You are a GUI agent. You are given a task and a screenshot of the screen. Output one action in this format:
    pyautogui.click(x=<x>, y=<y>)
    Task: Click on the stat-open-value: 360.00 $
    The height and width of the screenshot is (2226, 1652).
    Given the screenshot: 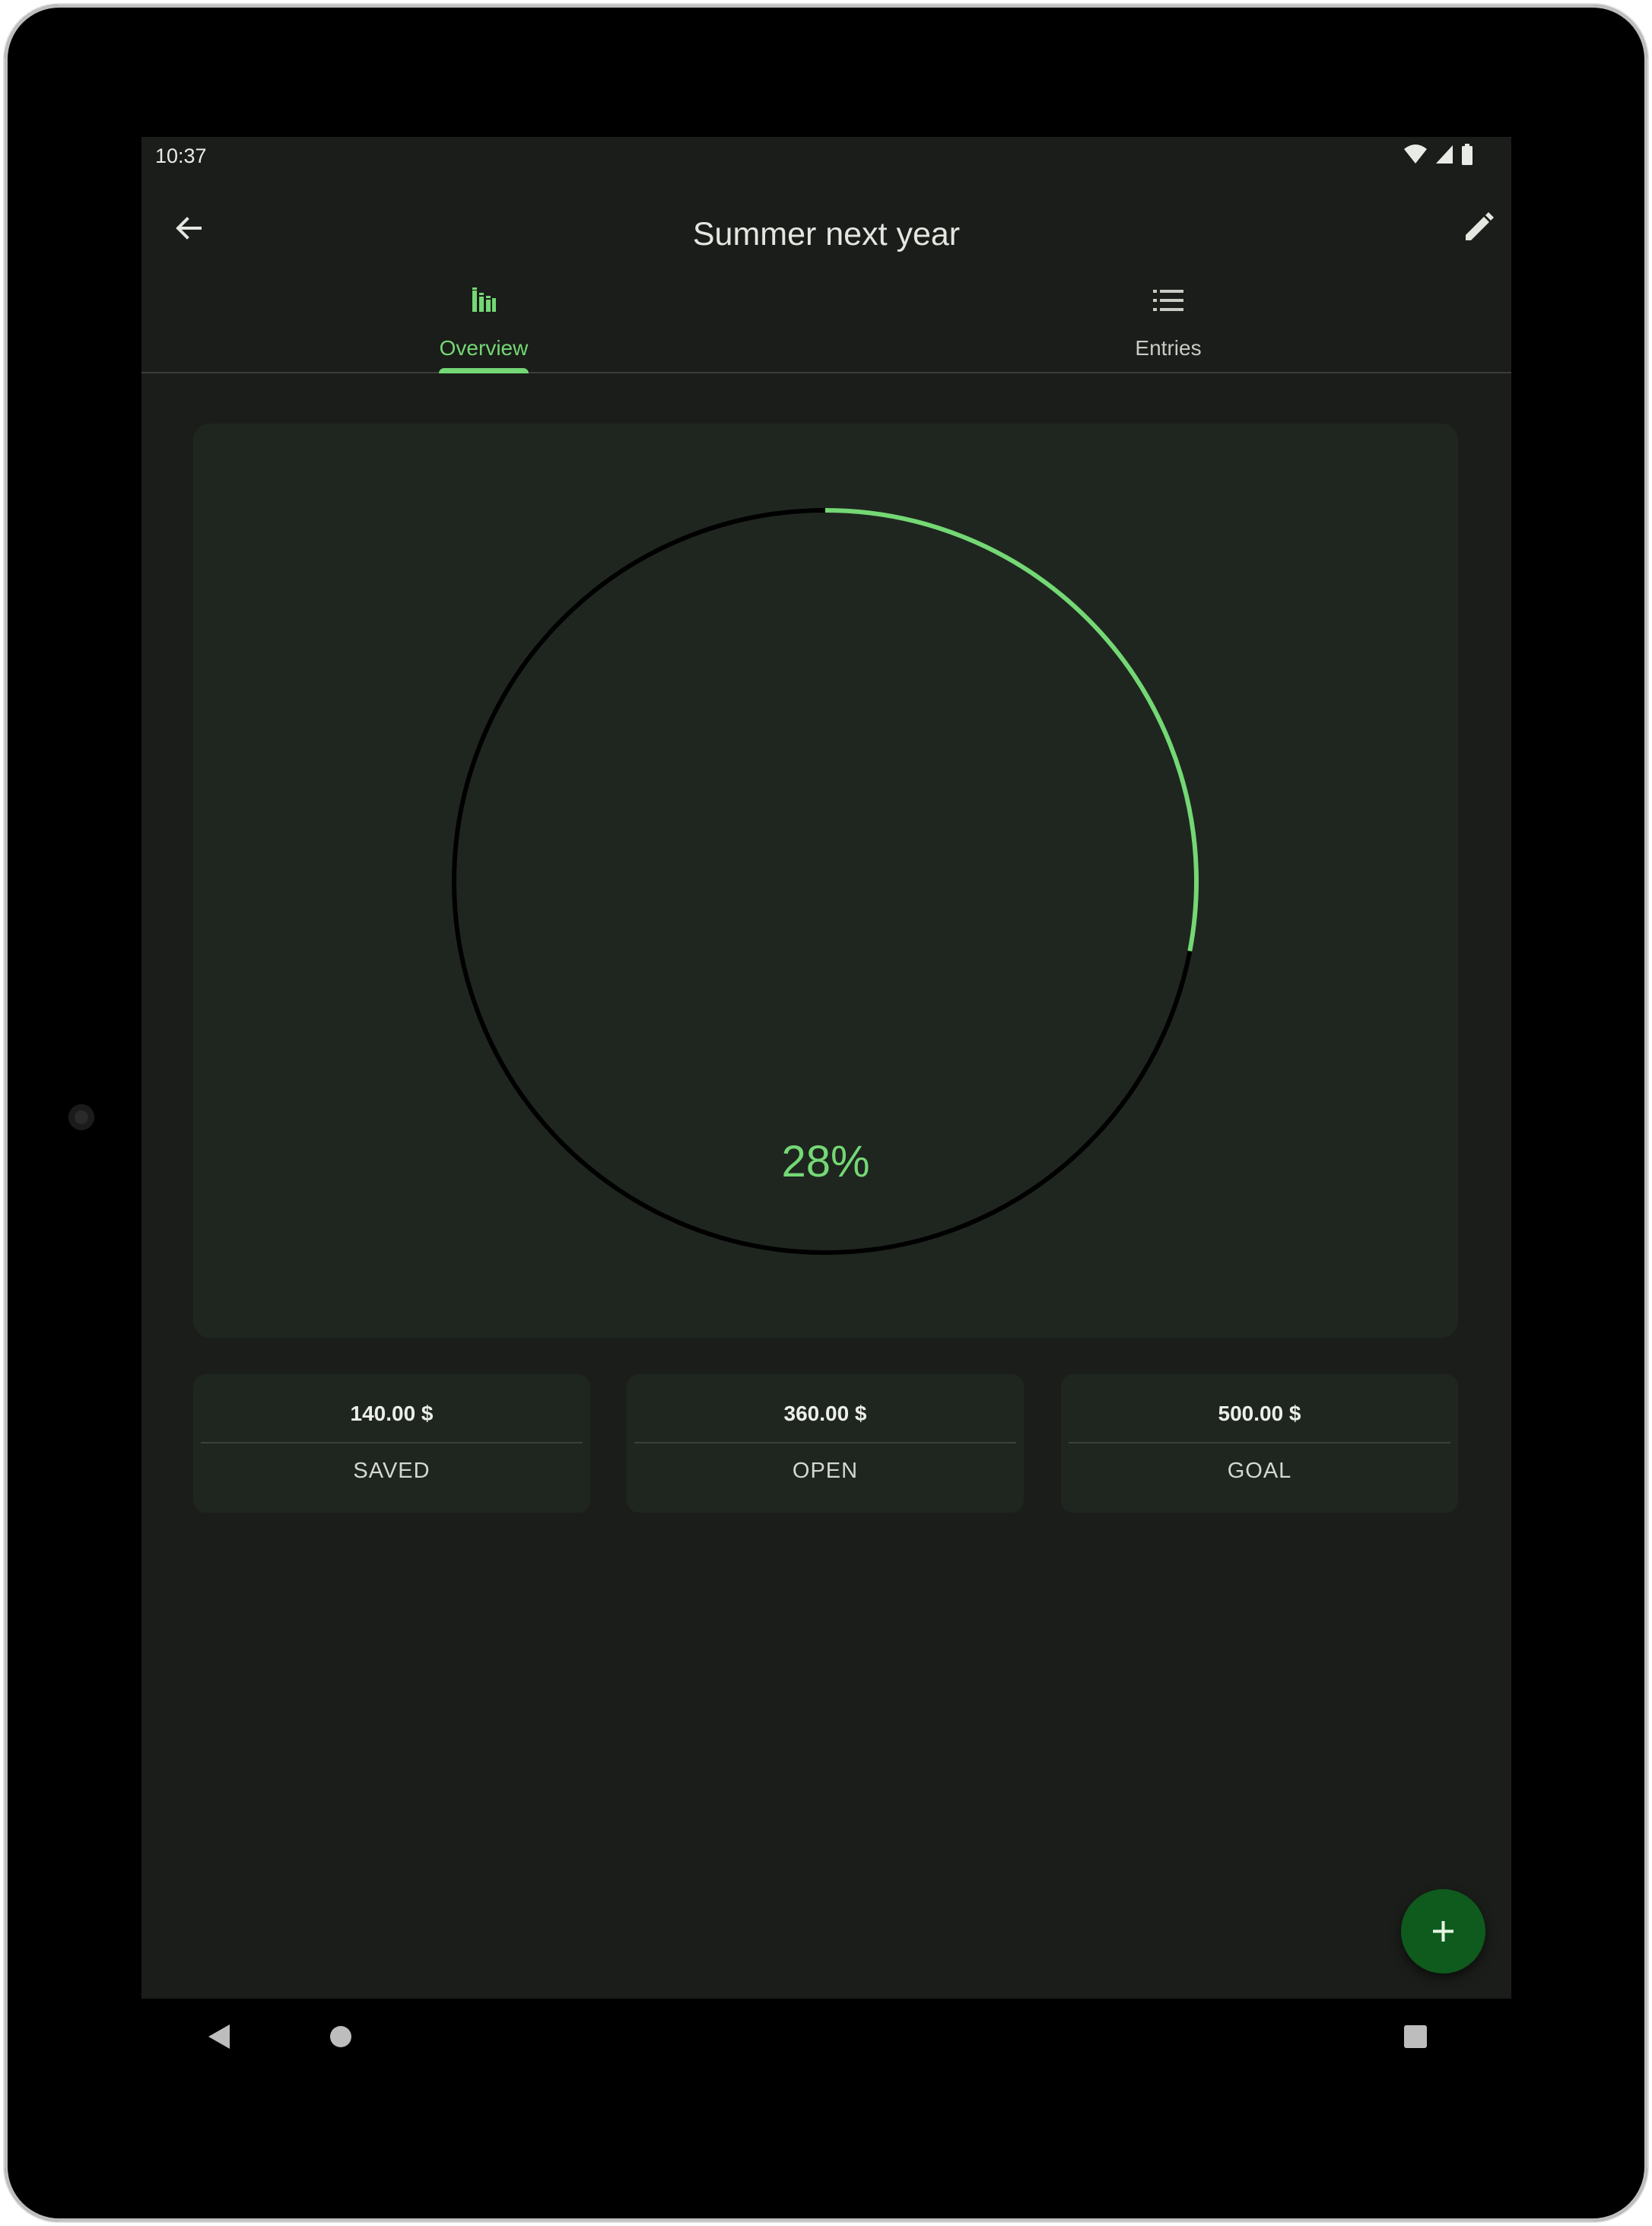 What is the action you would take?
    pyautogui.click(x=825, y=1414)
    